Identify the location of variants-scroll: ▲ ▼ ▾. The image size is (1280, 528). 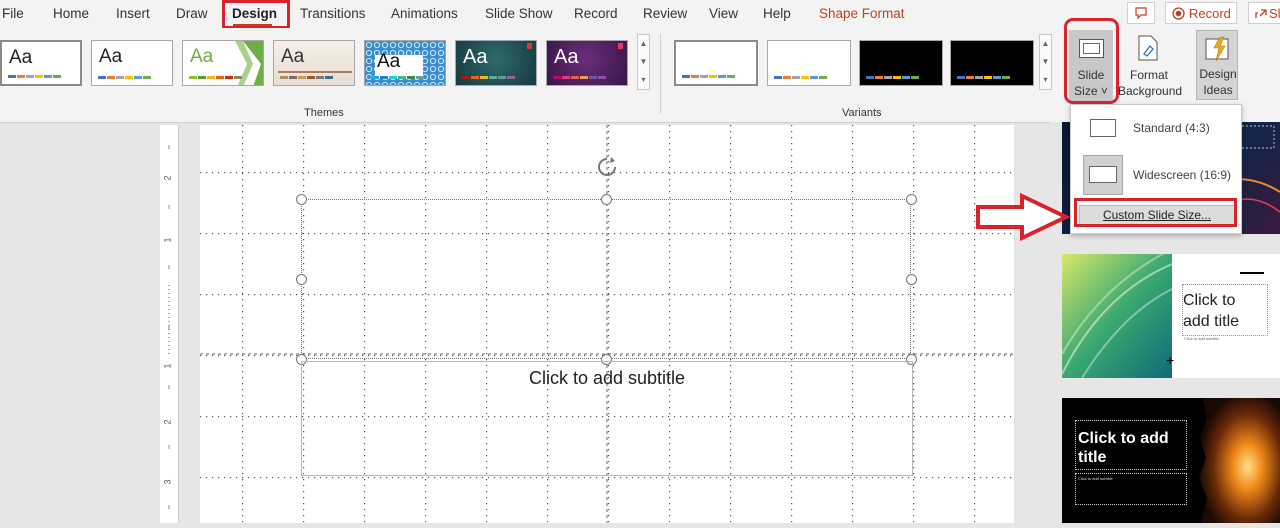
(1045, 62).